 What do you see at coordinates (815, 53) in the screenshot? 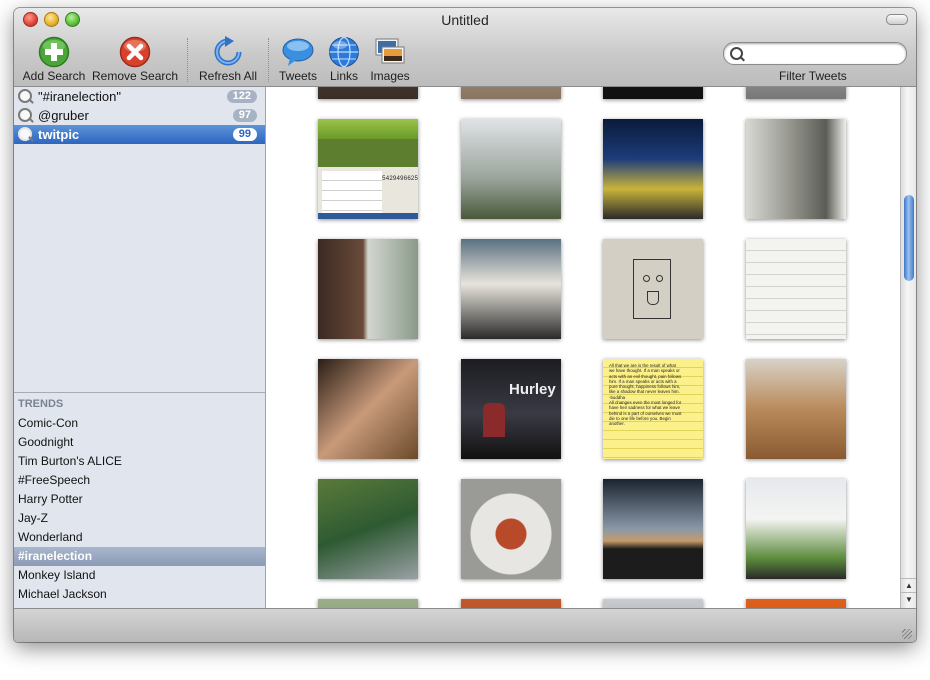
I see `filter-tweets-field` at bounding box center [815, 53].